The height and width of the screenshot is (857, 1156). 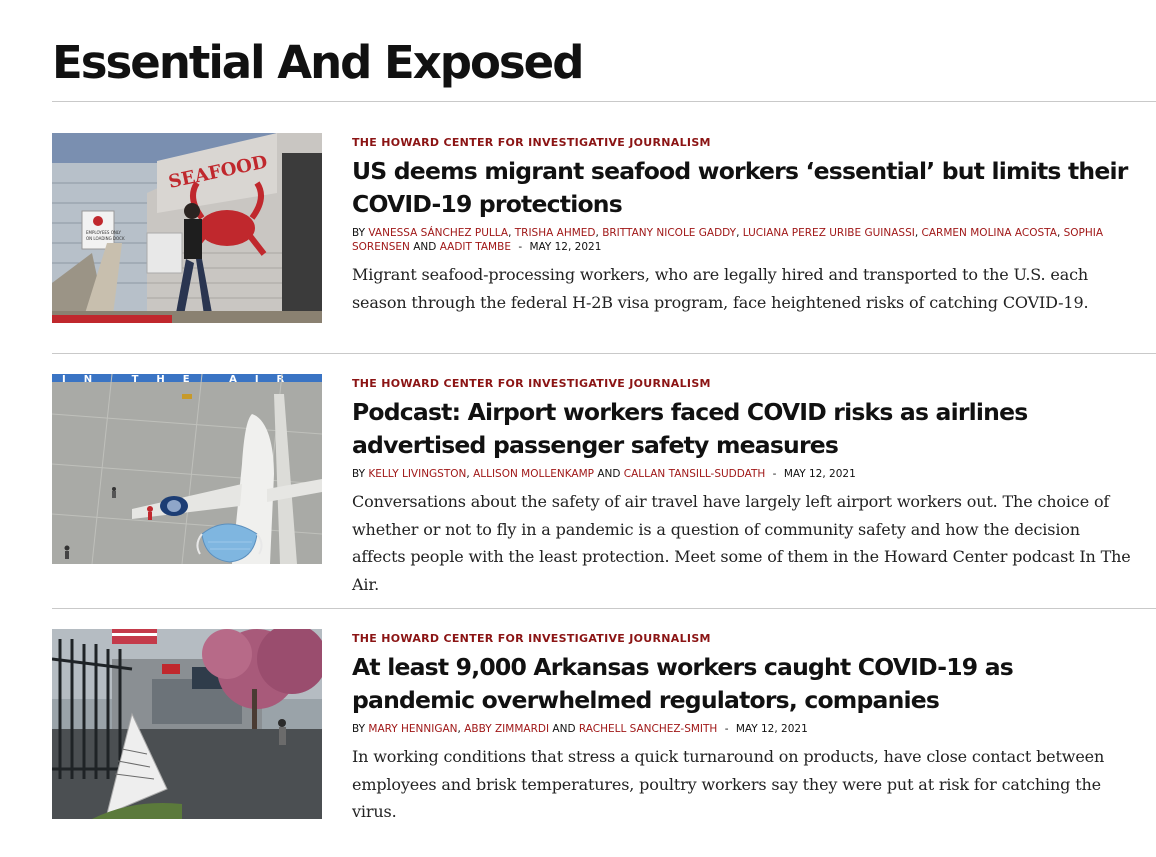 I want to click on author-link: Callan Tansill-Suddath, so click(x=695, y=474).